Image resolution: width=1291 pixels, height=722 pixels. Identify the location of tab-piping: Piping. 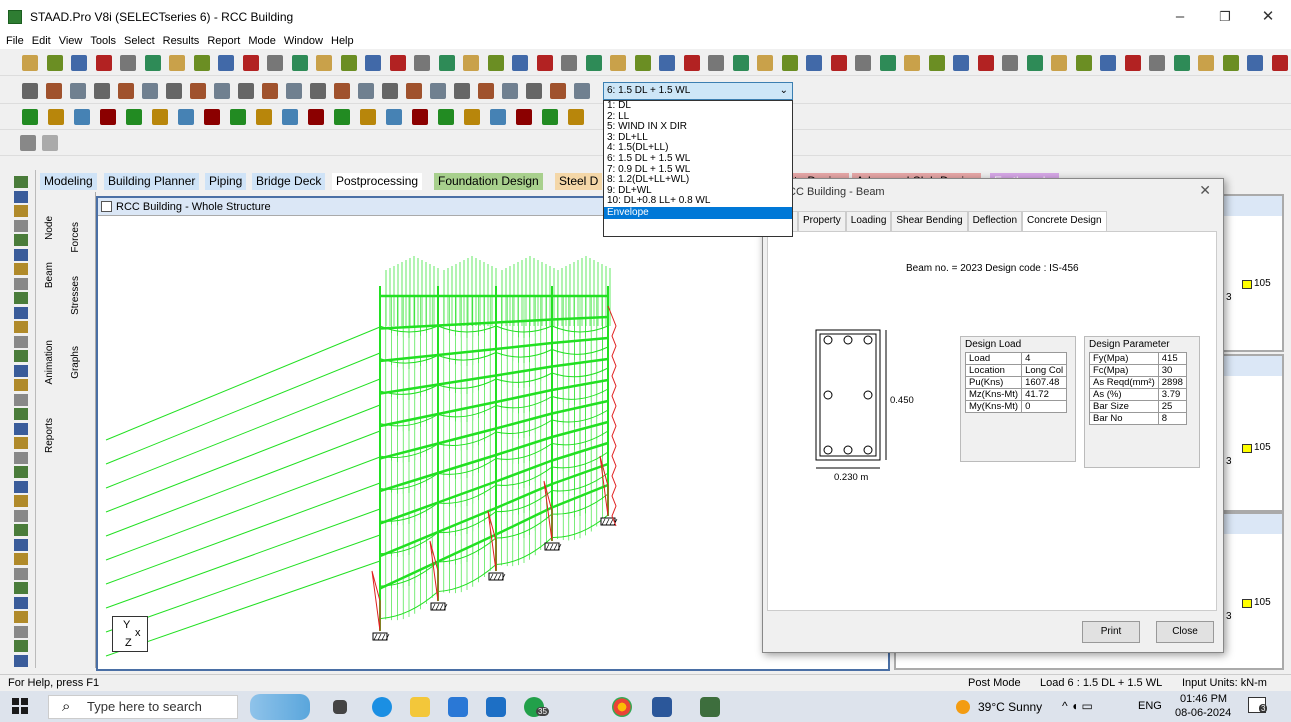
(226, 181).